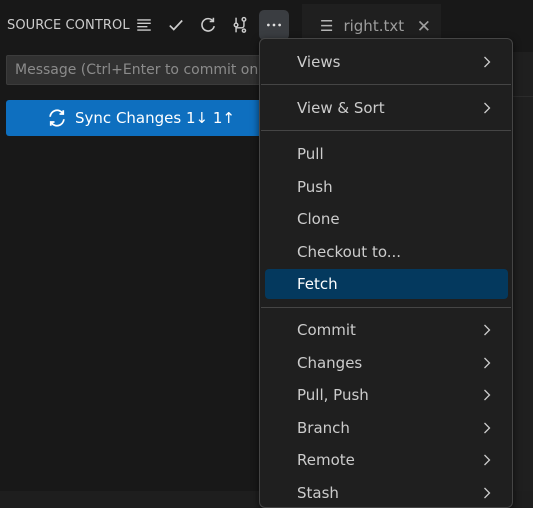 This screenshot has width=533, height=508. I want to click on menu-item-label: Changes, so click(330, 363).